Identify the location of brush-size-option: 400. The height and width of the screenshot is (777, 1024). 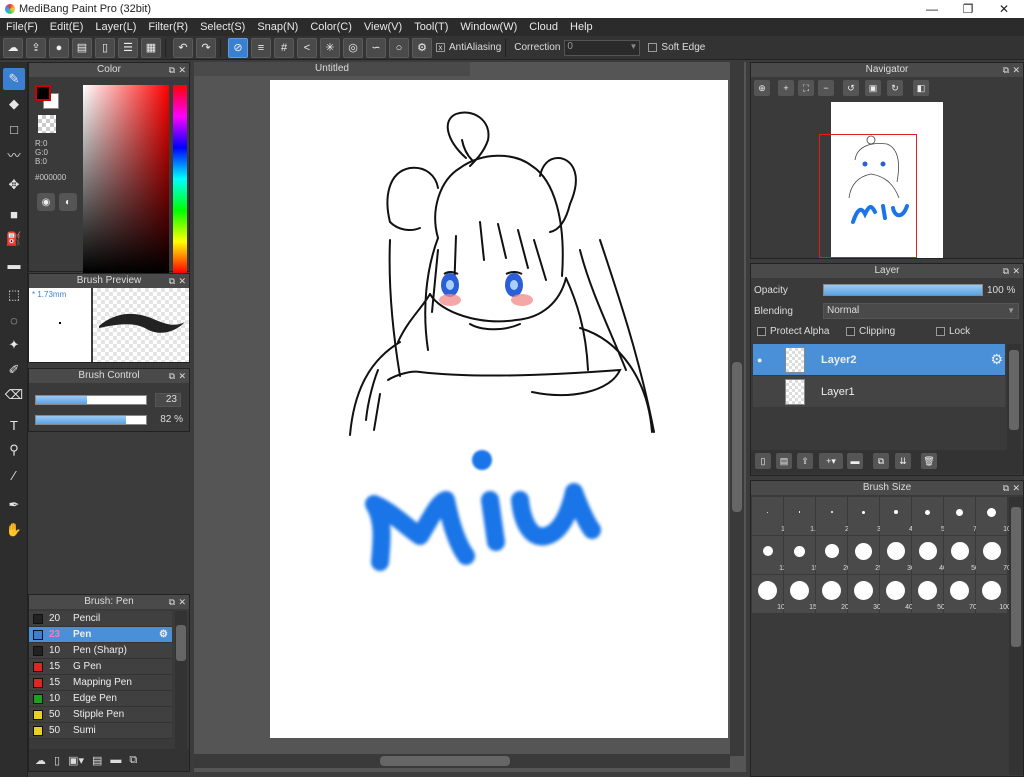
(898, 594).